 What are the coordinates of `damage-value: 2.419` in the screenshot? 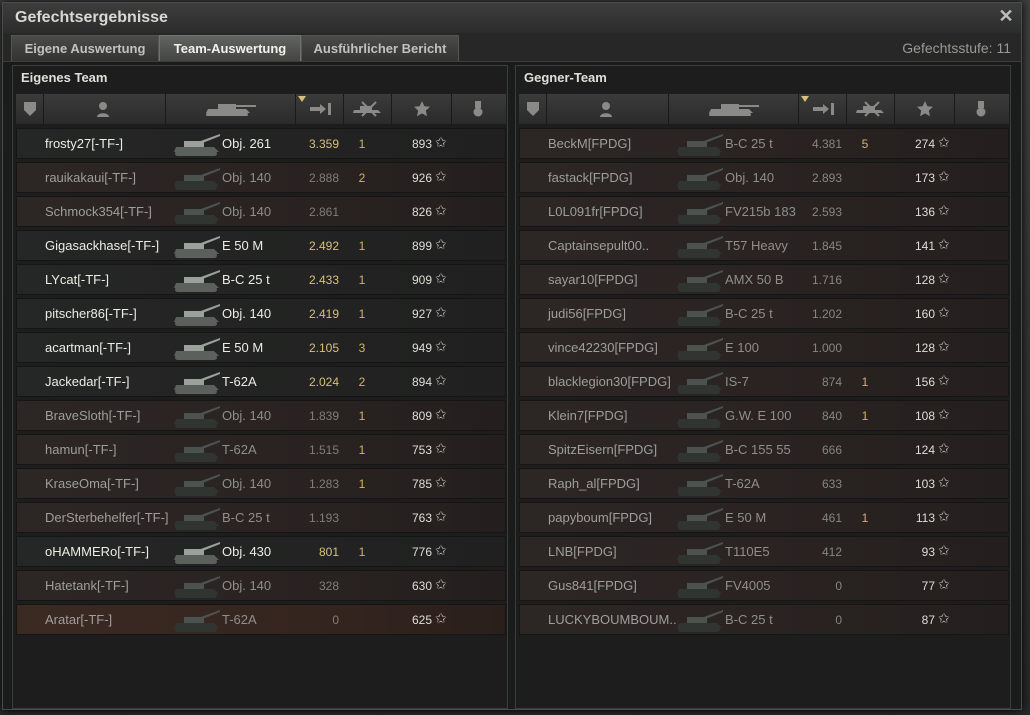 It's located at (323, 314).